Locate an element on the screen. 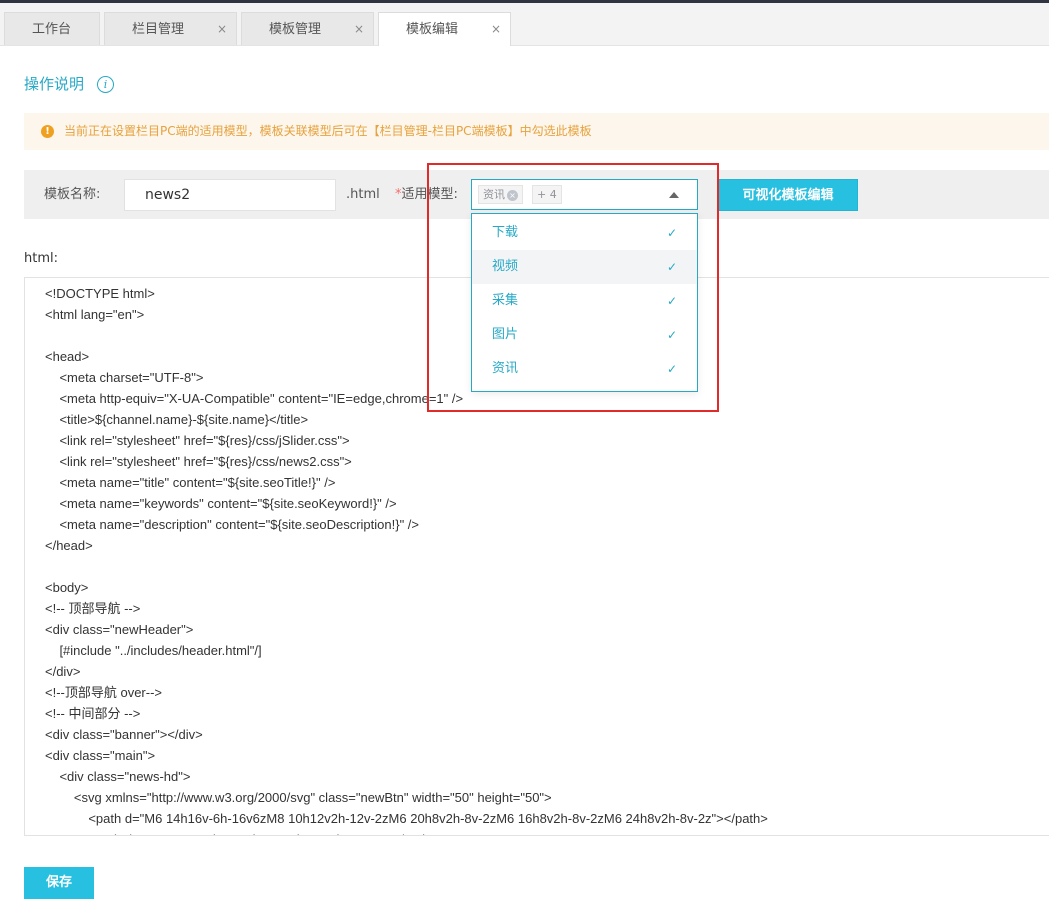 The image size is (1049, 903). code-line: </div> is located at coordinates (63, 671).